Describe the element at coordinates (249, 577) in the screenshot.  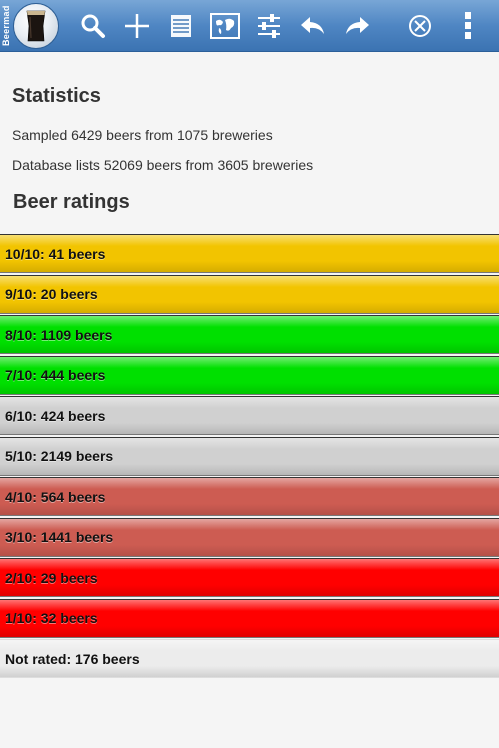
I see `rating-row-2: 2/10: 29 beers` at that location.